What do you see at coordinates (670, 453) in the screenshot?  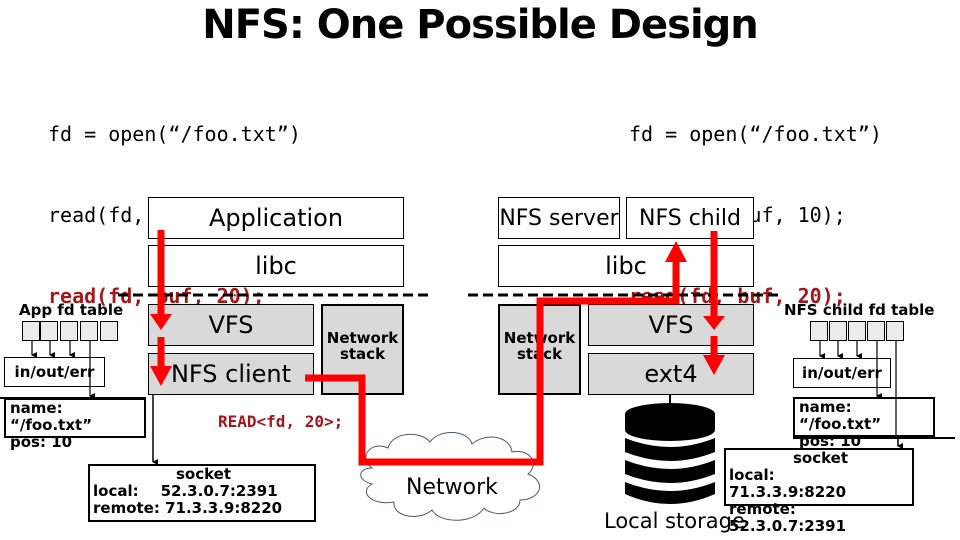 I see `database-icon` at bounding box center [670, 453].